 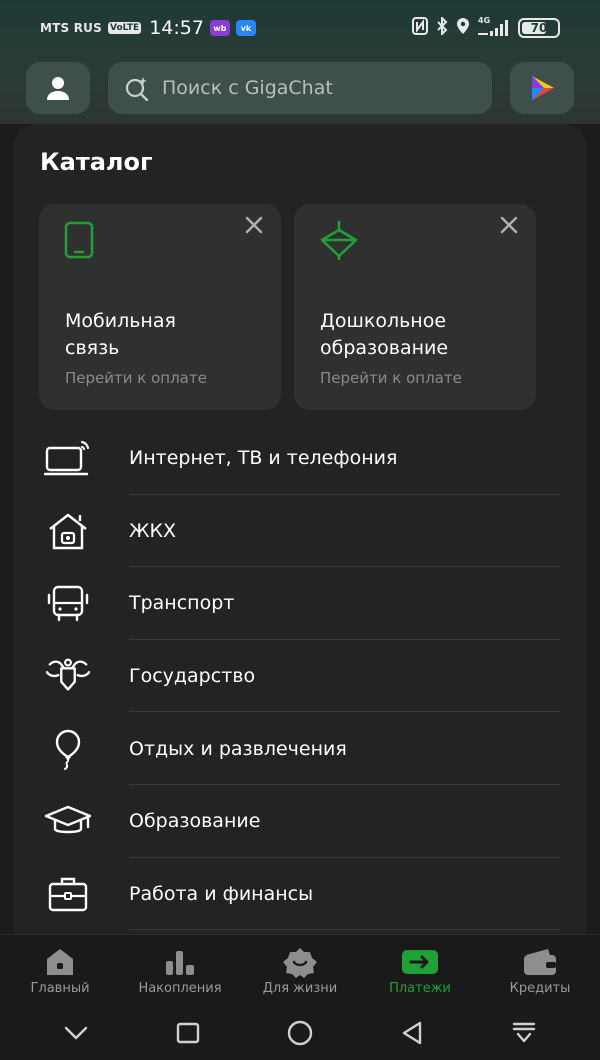 I want to click on nav-savings: Накопления, so click(x=180, y=970).